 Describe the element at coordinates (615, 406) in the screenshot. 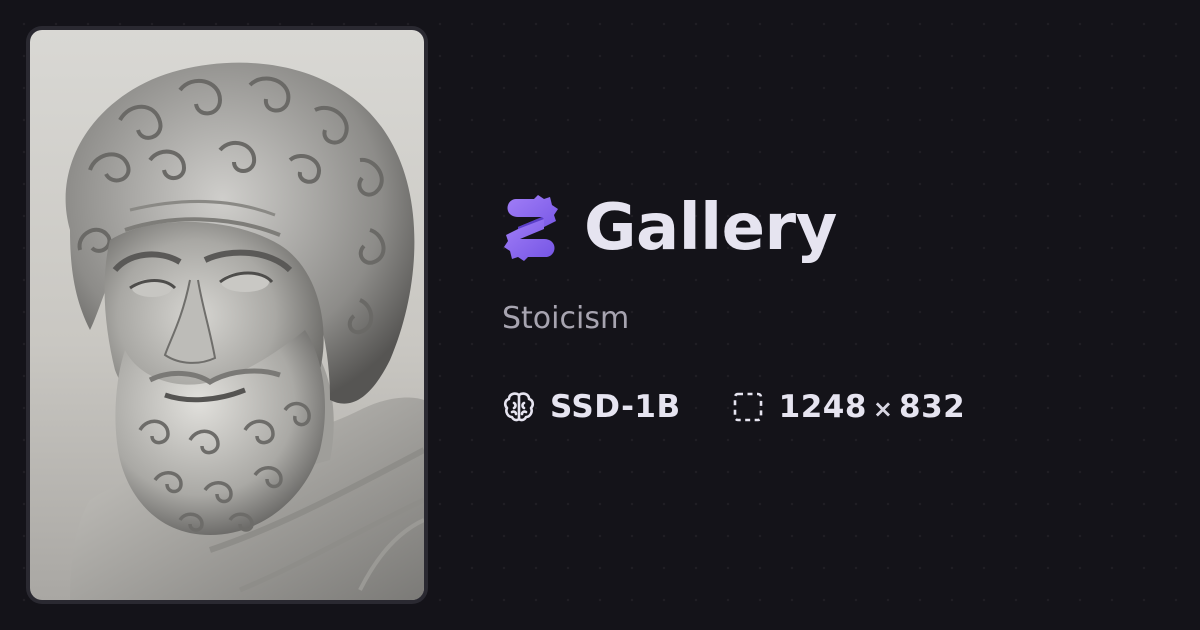

I see `model-name: SSD-1B` at that location.